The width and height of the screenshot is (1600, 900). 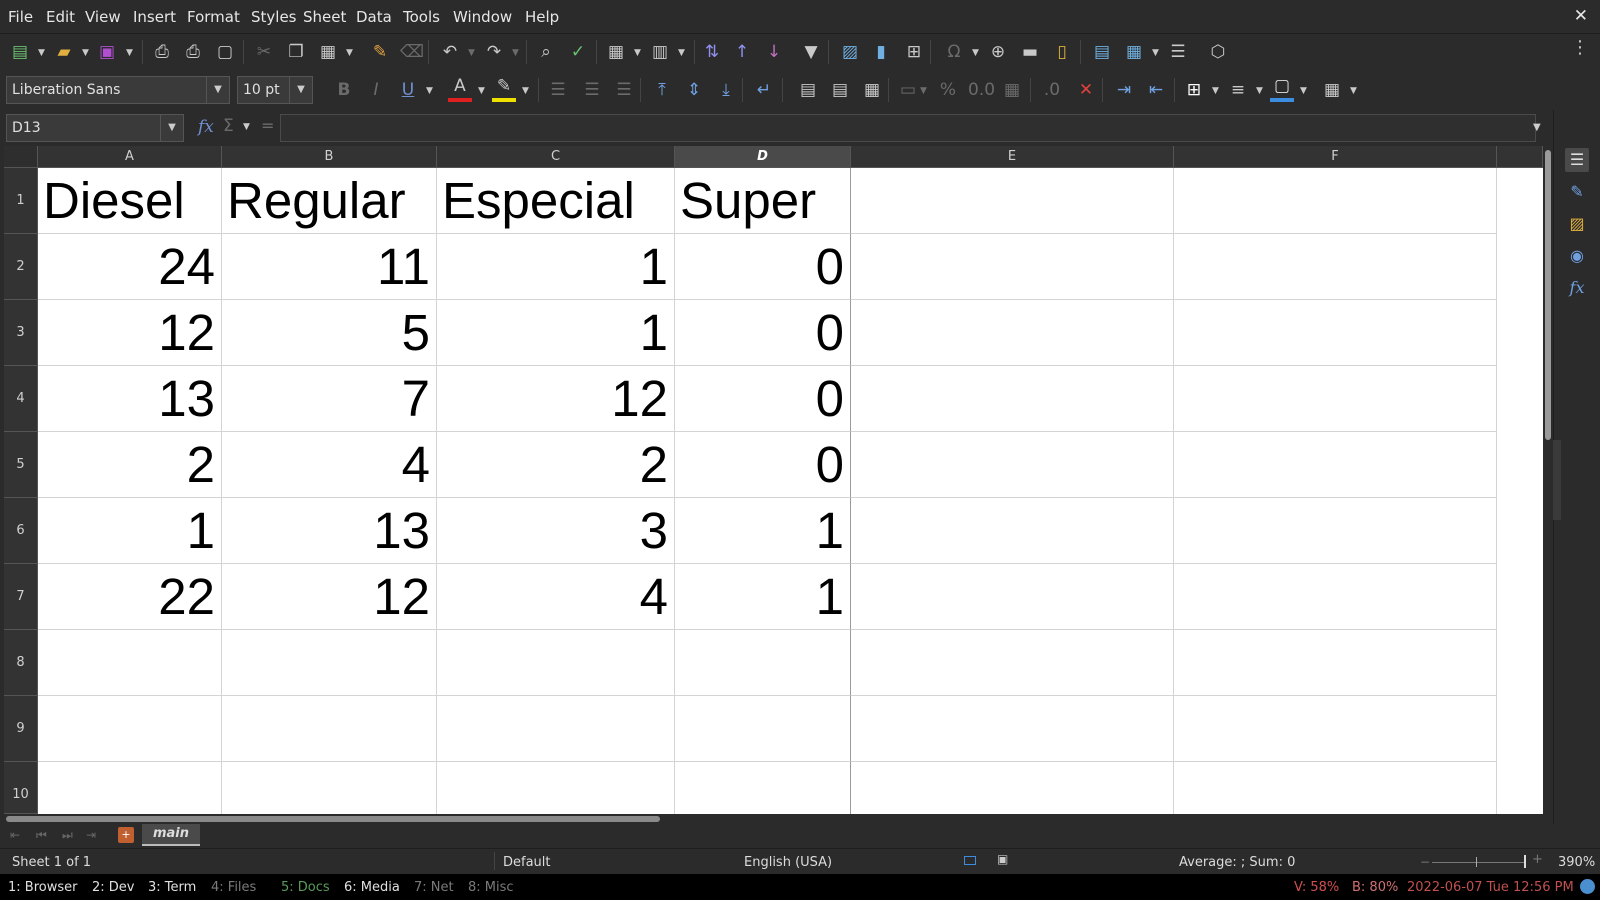 I want to click on zoom-in-icon: +, so click(x=1537, y=859).